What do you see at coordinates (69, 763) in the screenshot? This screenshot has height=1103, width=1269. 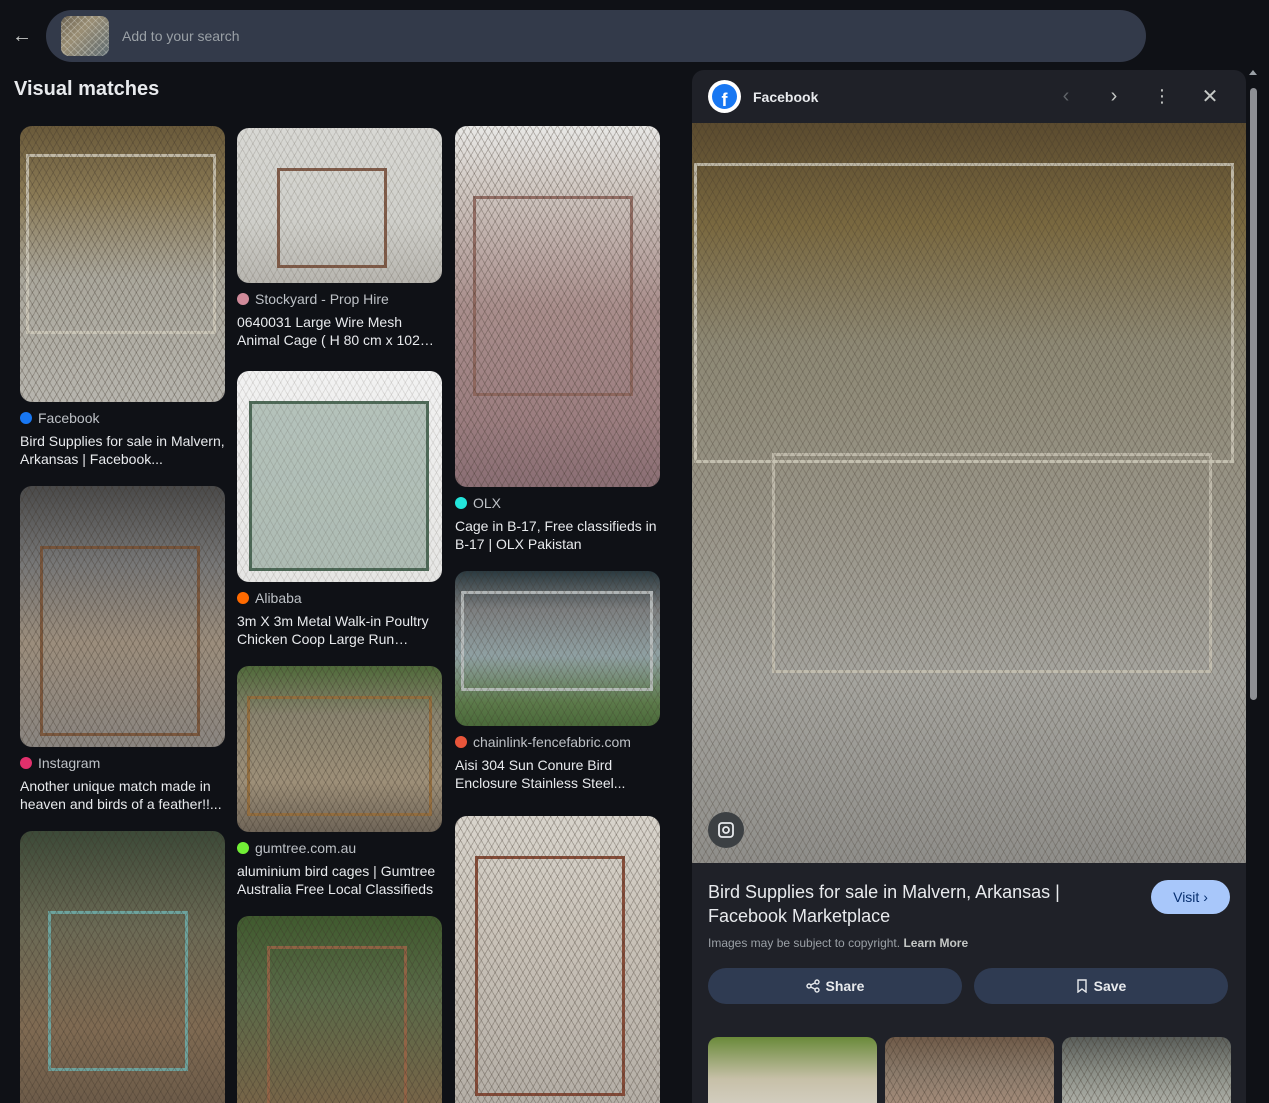 I see `result-source: Instagram` at bounding box center [69, 763].